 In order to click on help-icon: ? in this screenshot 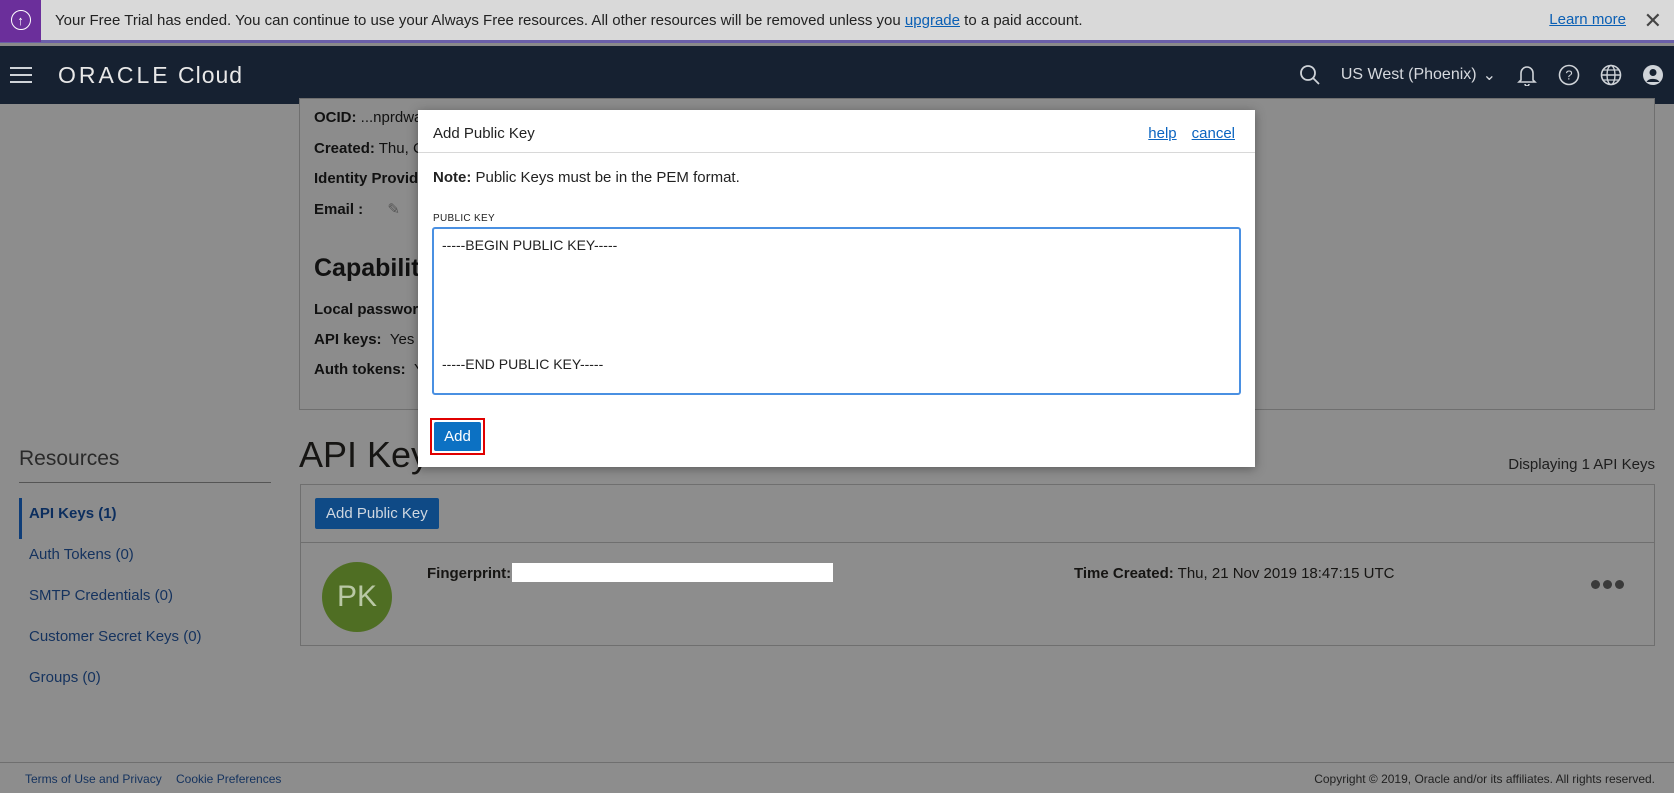, I will do `click(1569, 75)`.